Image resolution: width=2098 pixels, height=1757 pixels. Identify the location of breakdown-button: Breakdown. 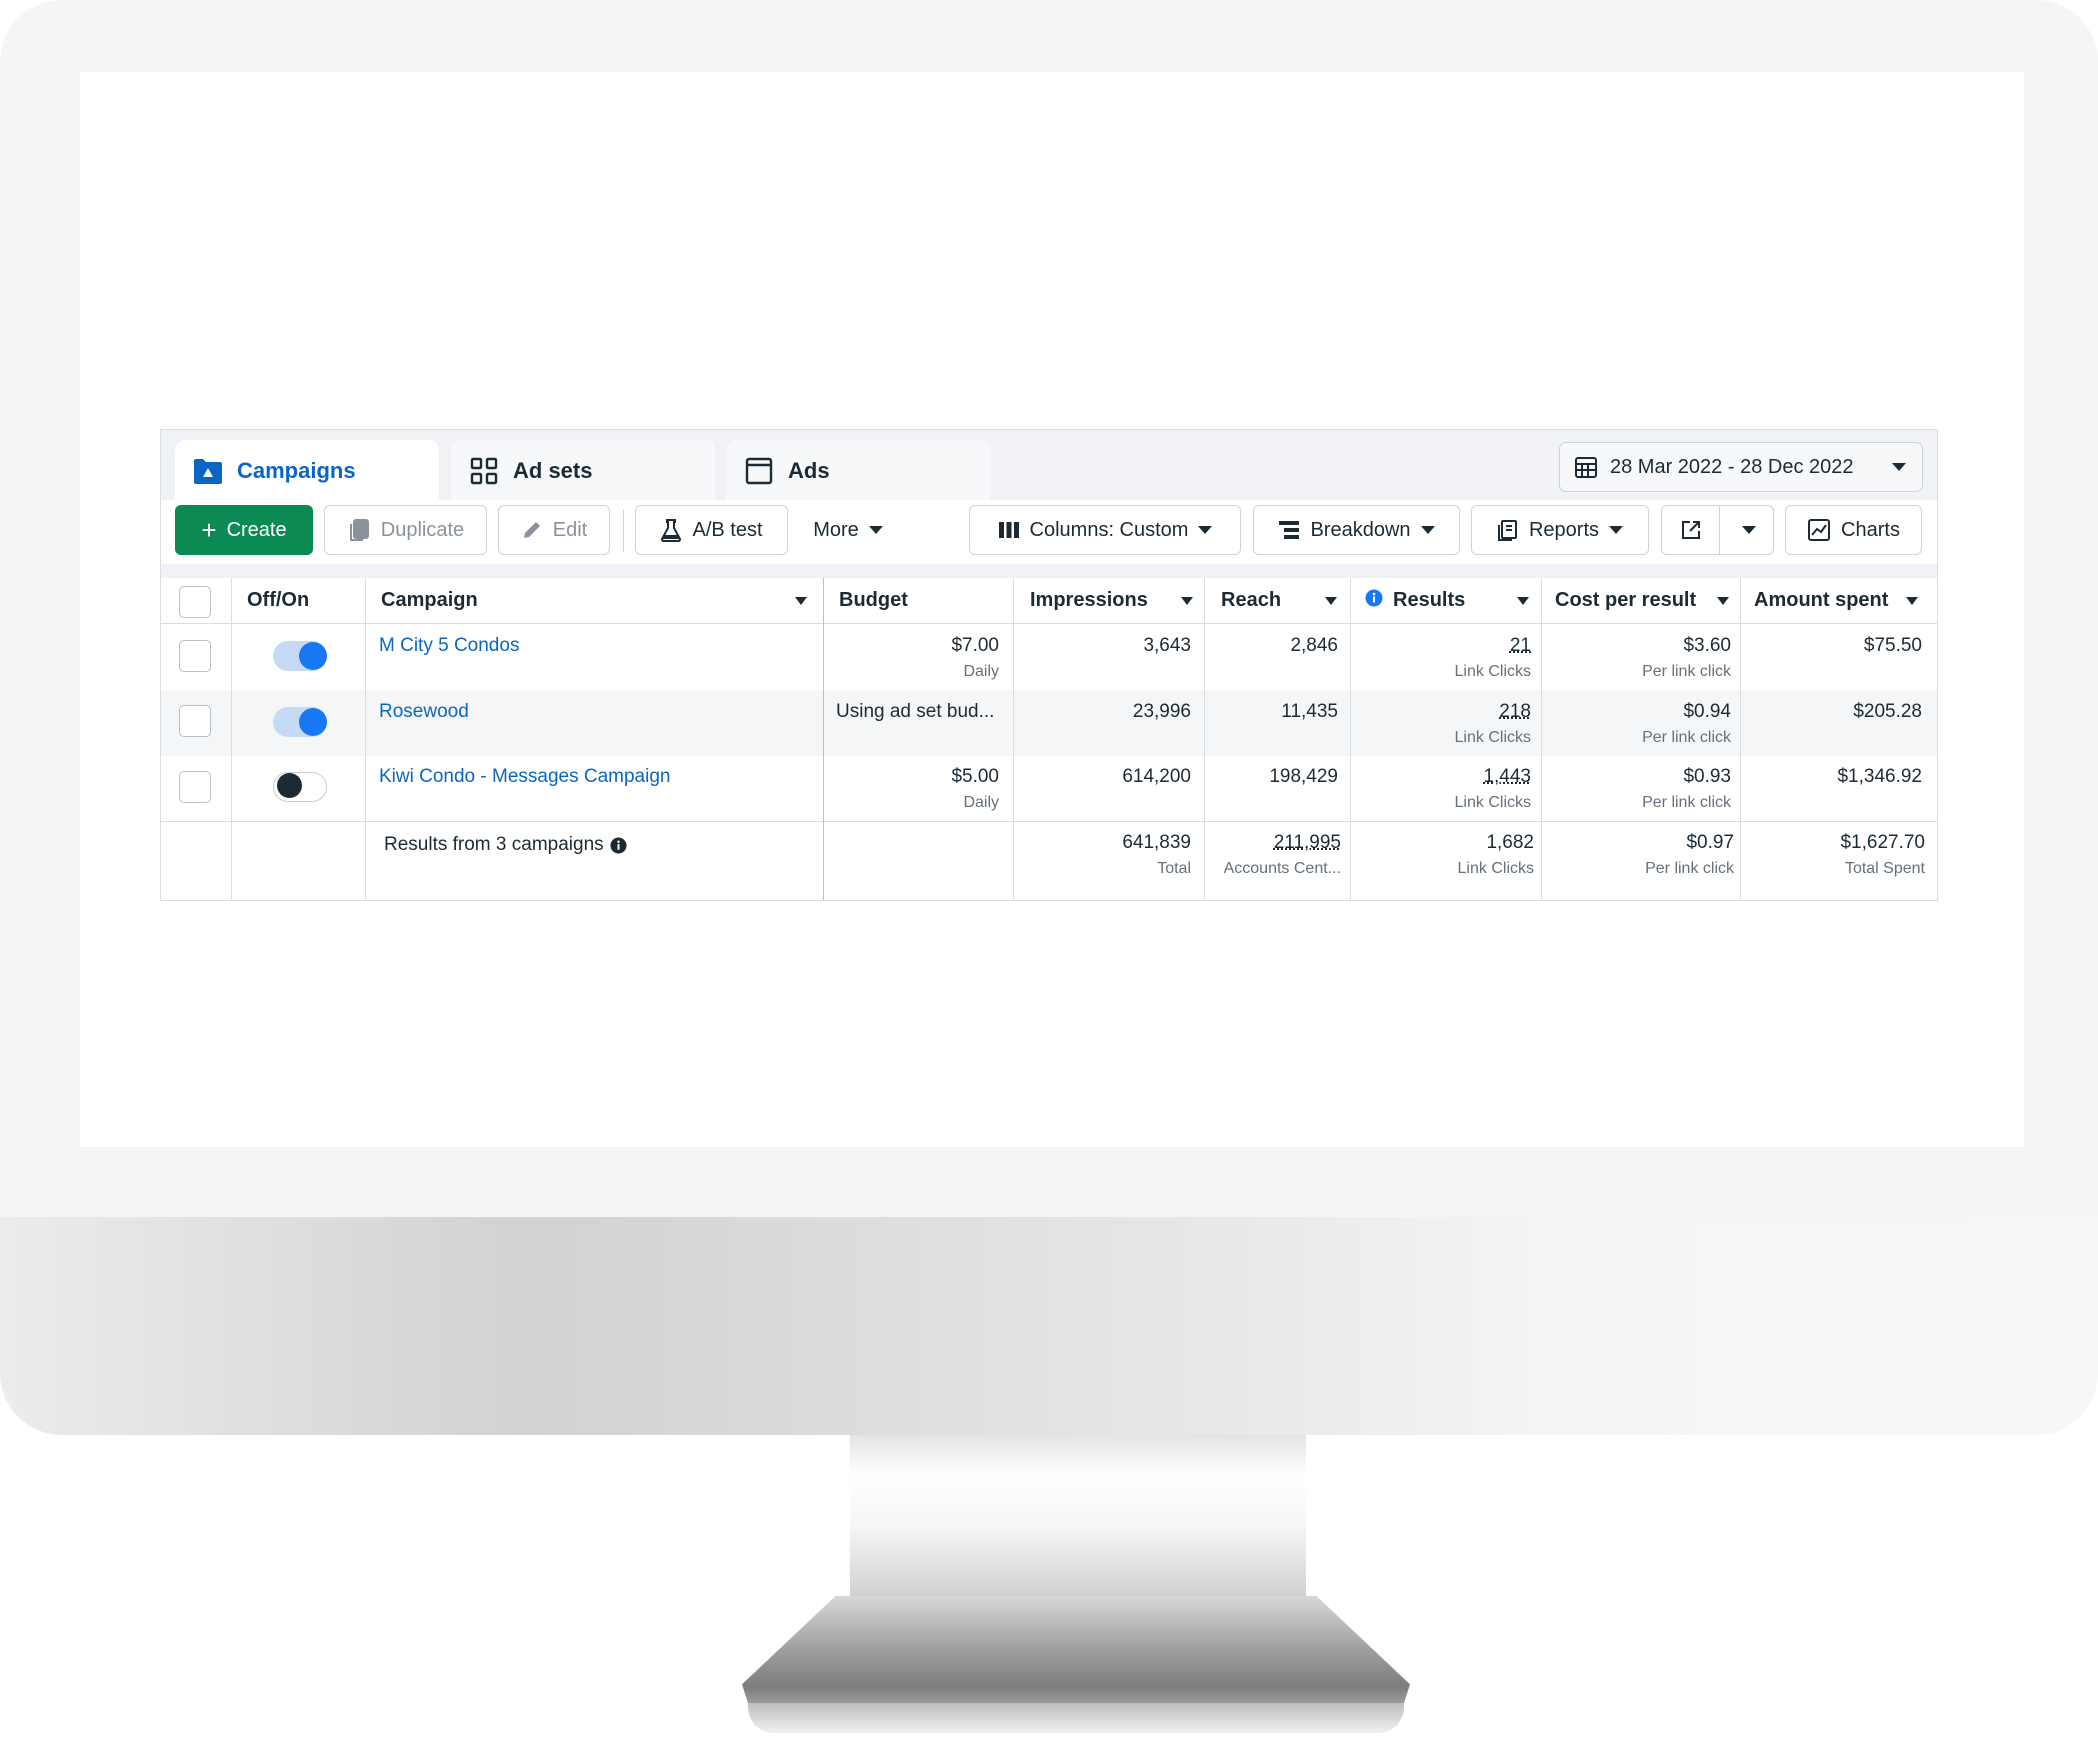
(1356, 530).